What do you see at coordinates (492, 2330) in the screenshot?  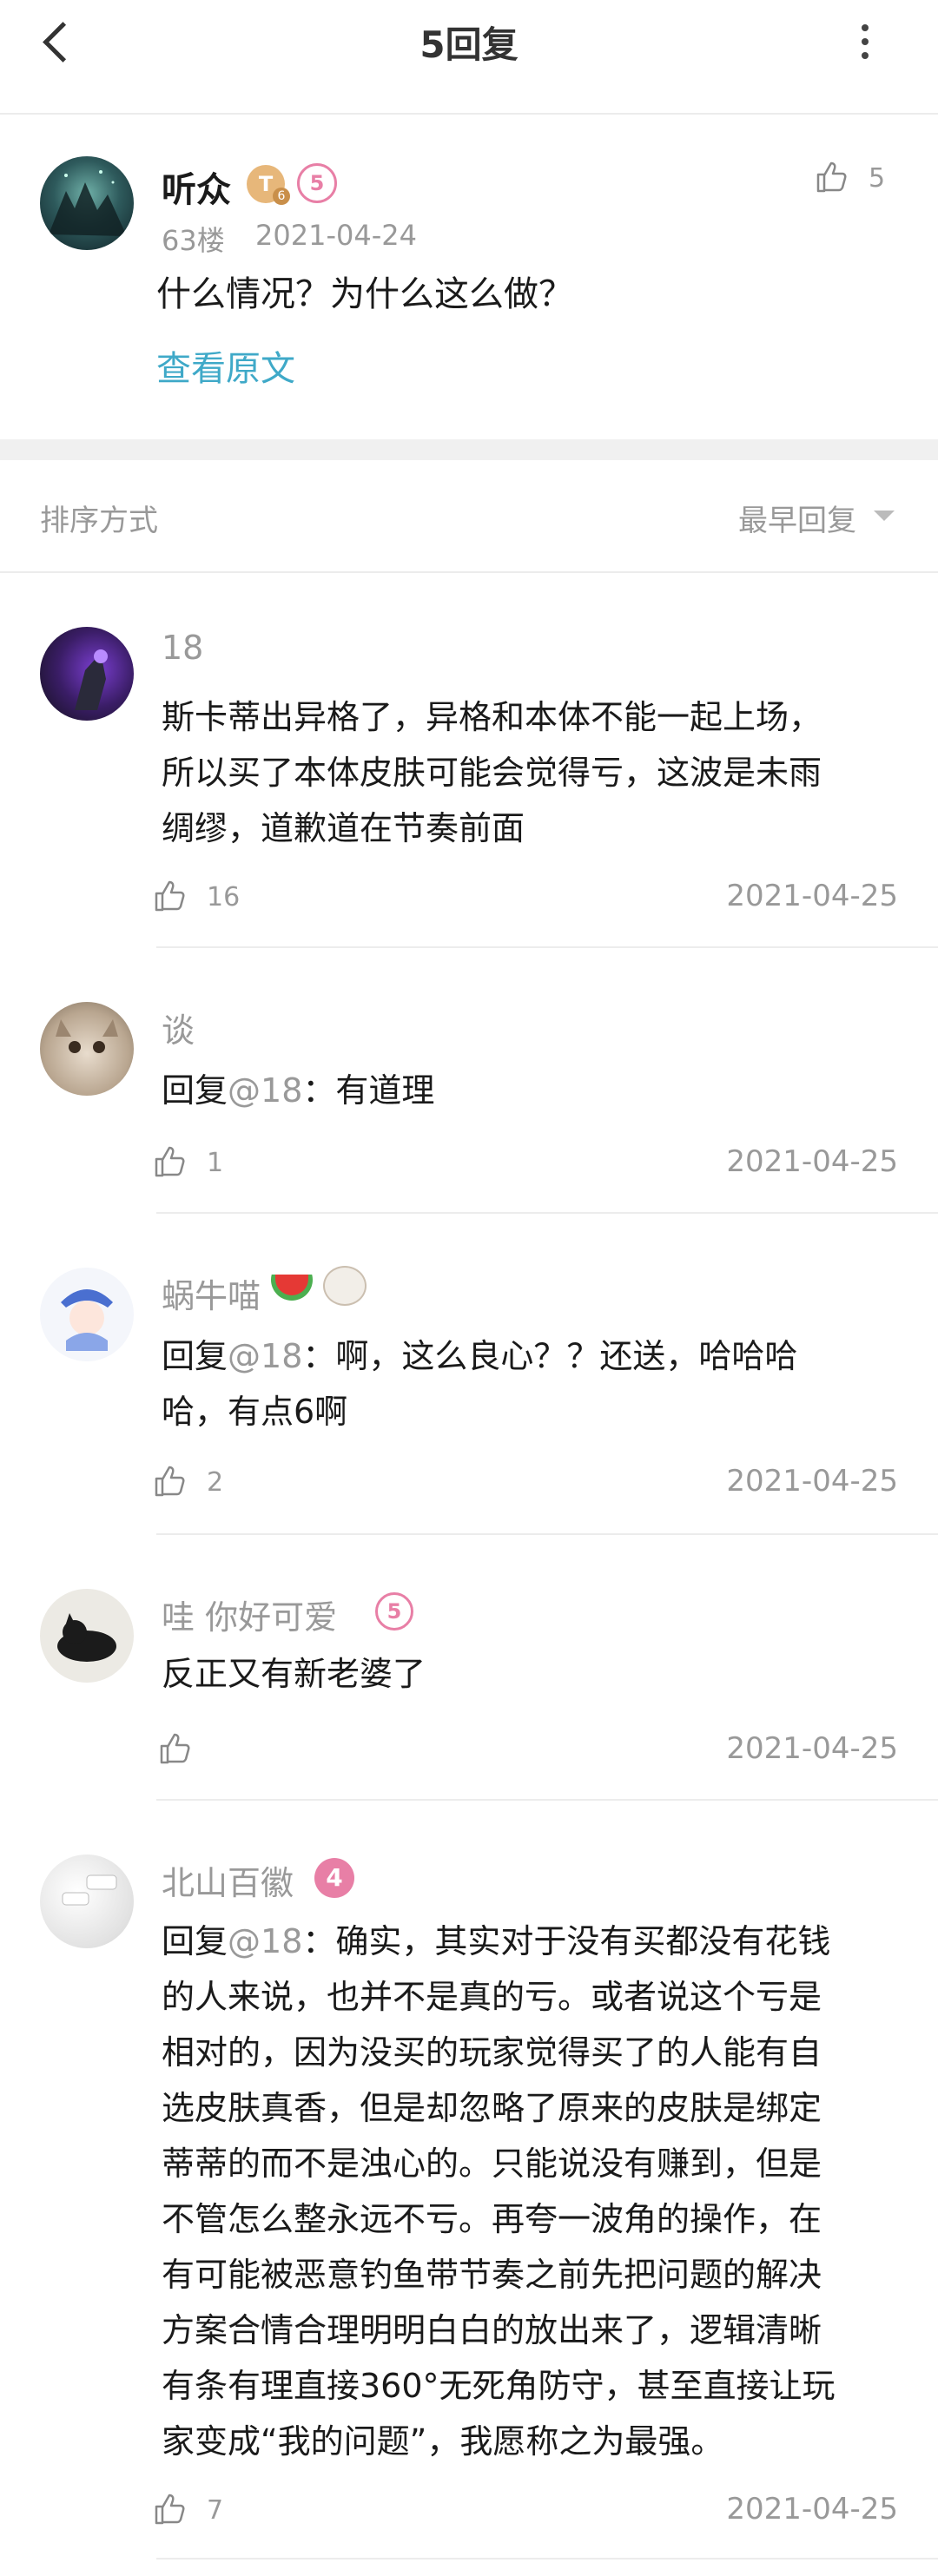 I see `reply-text-line: 方案合情合理明明白白的放出来了，逻辑清晰` at bounding box center [492, 2330].